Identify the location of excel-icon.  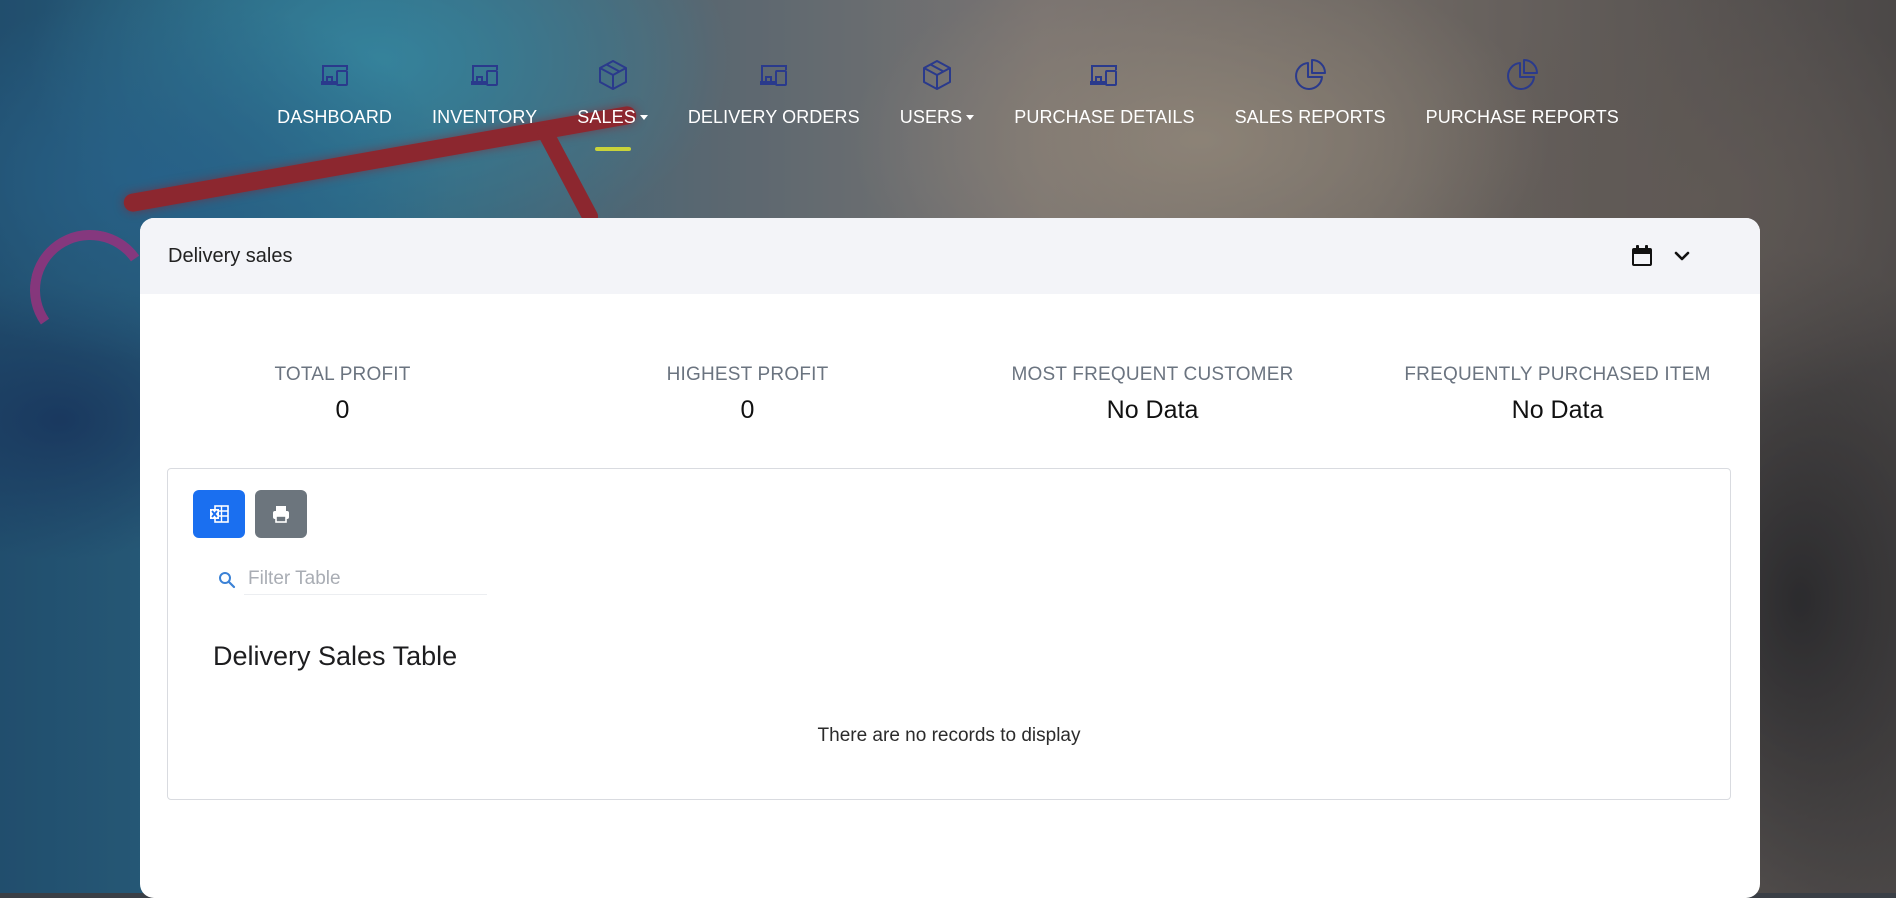
(219, 514).